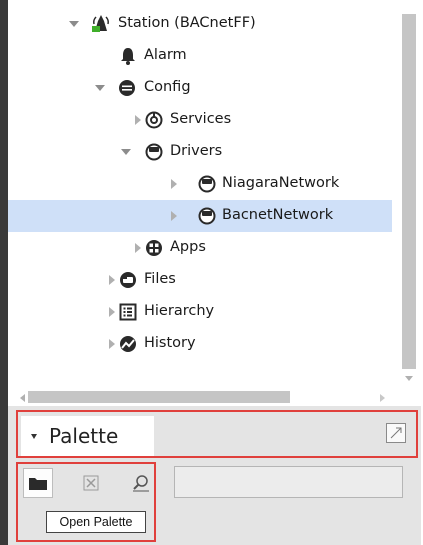  I want to click on tree-node-bacnetnetwork: BacnetNetwork, so click(200, 216).